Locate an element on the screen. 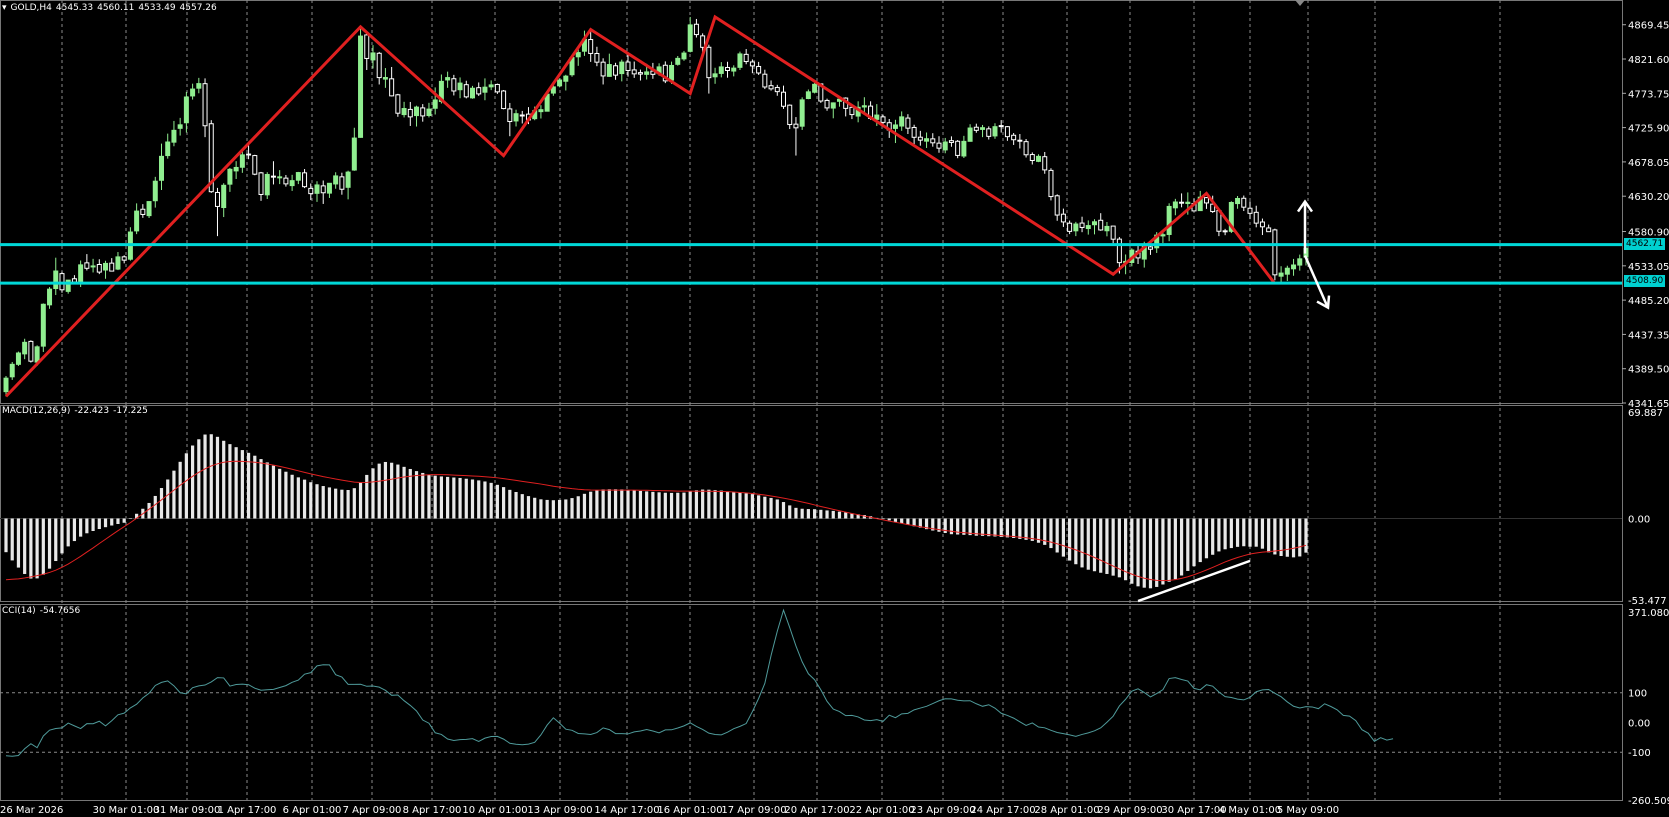 The width and height of the screenshot is (1669, 817). open-price: 4545.33 is located at coordinates (74, 8).